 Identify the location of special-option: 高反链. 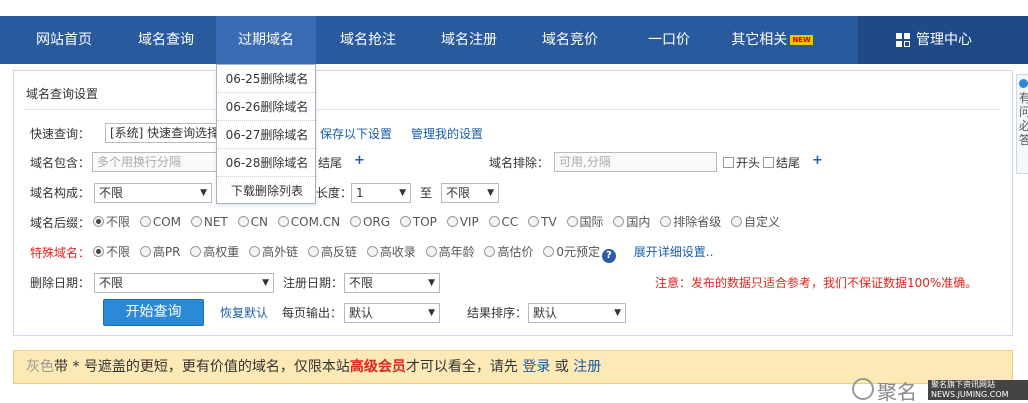
(332, 251).